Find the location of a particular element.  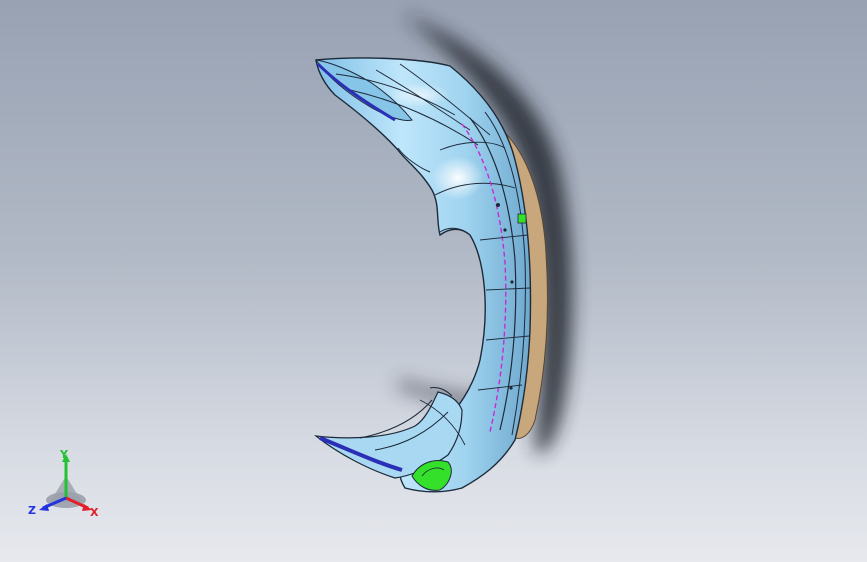

surface-highlight is located at coordinates (458, 178).